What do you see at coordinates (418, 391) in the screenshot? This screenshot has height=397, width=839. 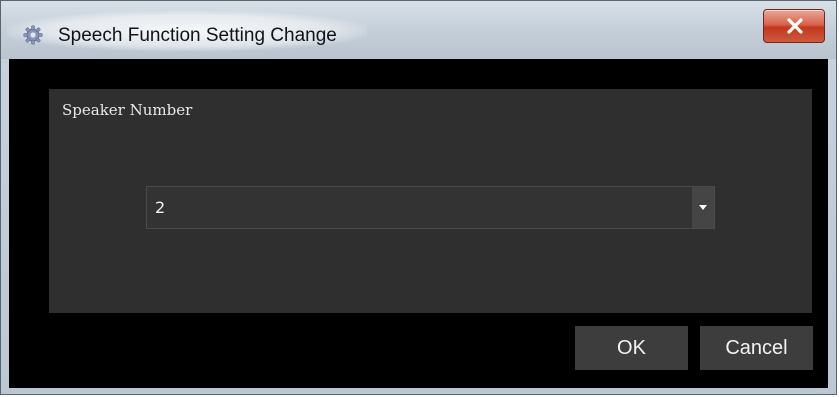 I see `window-frame-bottom` at bounding box center [418, 391].